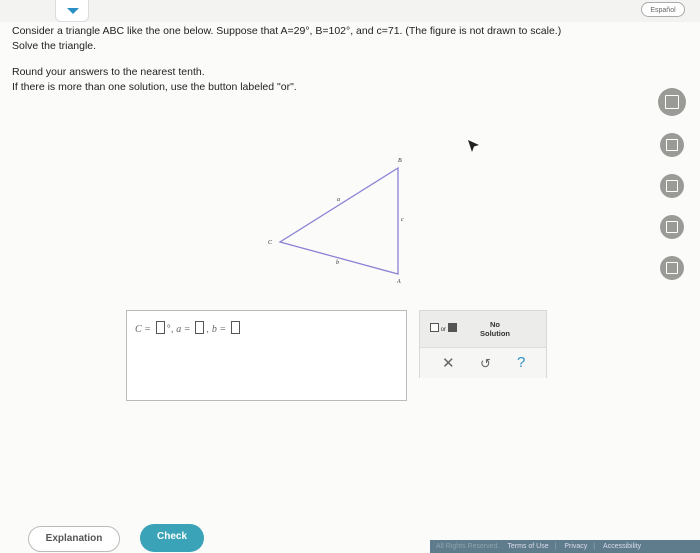 The height and width of the screenshot is (553, 700). What do you see at coordinates (270, 243) in the screenshot?
I see `vertex-c-label: C` at bounding box center [270, 243].